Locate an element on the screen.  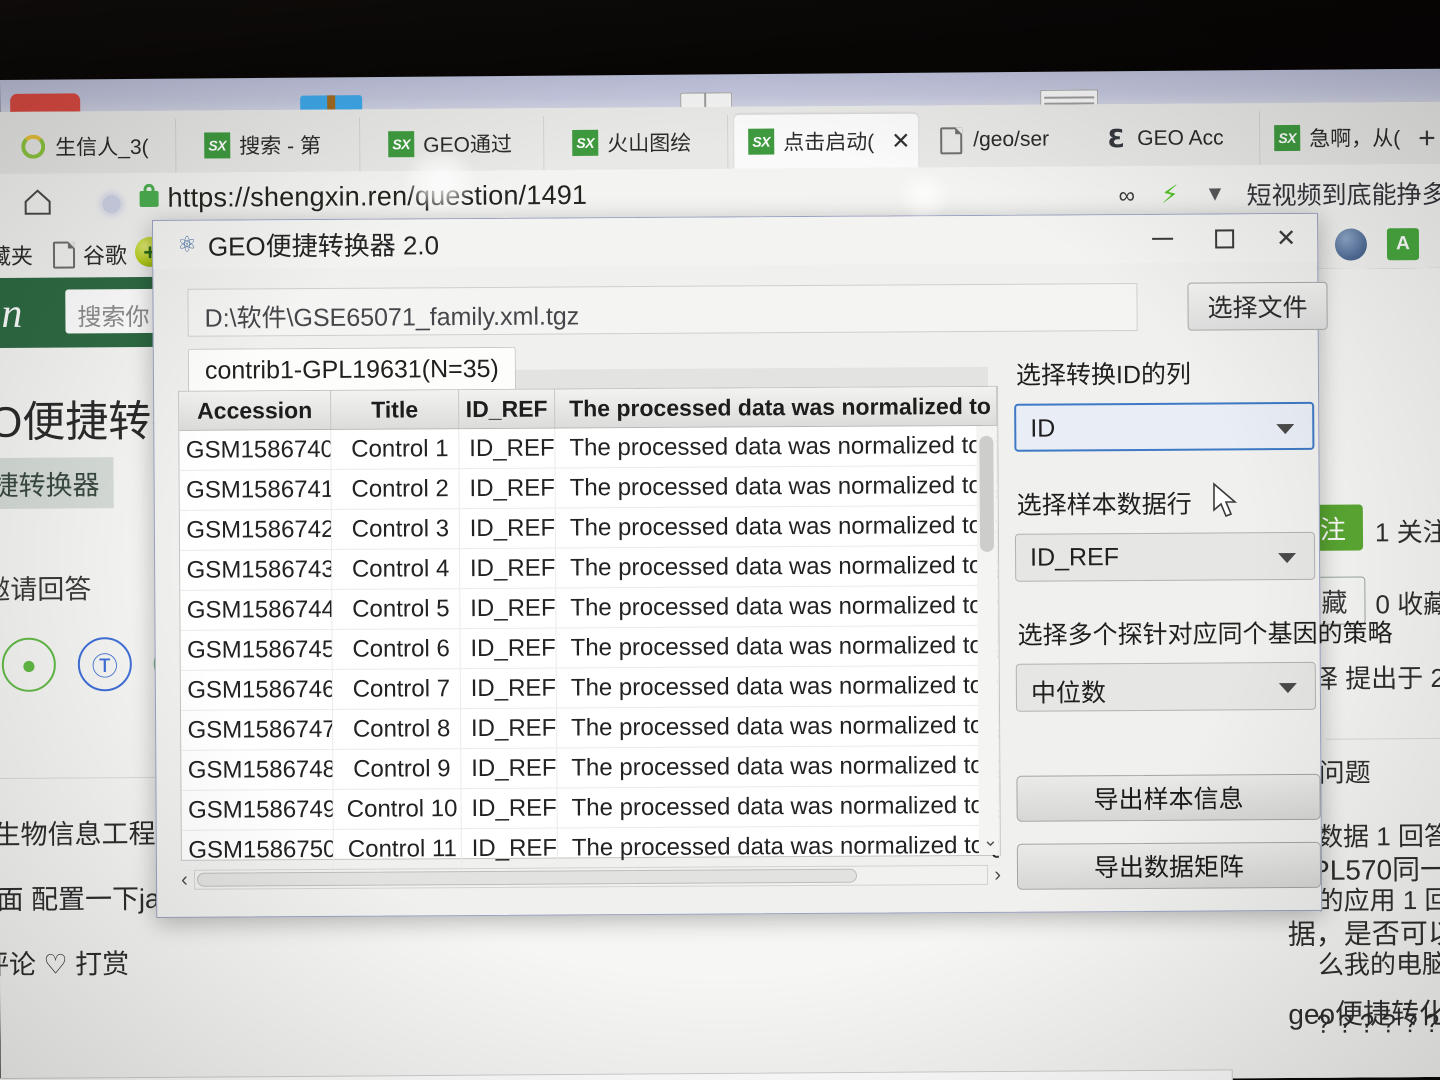
table-header-id-ref: ID_REF is located at coordinates (507, 409).